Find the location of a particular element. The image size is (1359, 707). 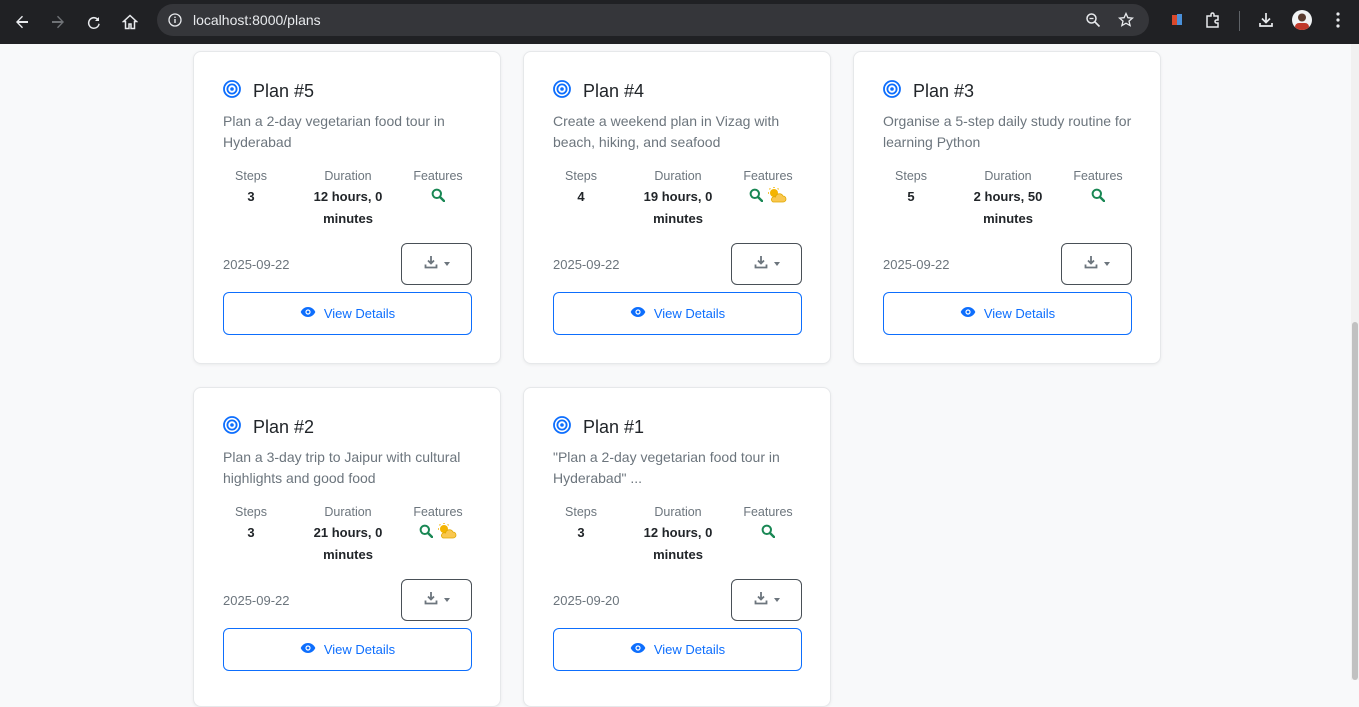

arrow-right-icon is located at coordinates (58, 22).